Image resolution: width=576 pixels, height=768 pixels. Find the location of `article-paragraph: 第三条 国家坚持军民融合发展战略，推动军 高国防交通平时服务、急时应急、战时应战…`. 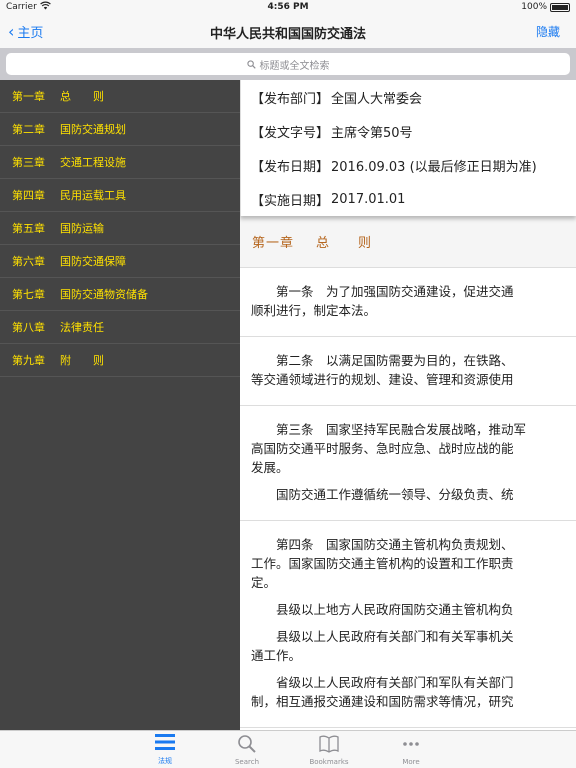

article-paragraph: 第三条 国家坚持军民融合发展战略，推动军 高国防交通平时服务、急时应急、战时应战… is located at coordinates (389, 448).